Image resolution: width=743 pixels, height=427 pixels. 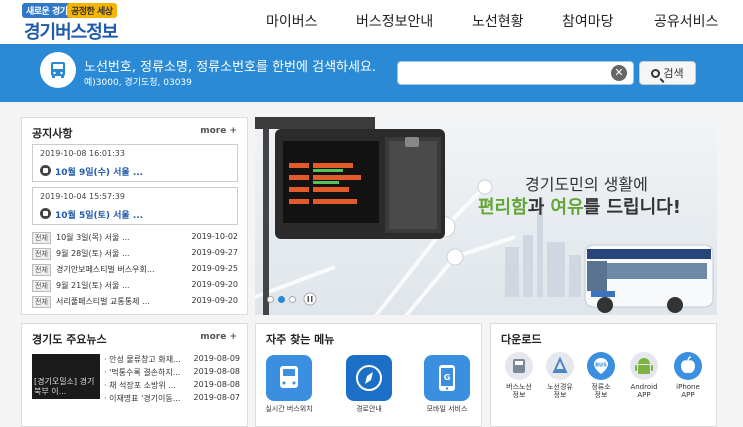 I want to click on notice-row: 전체 10월 3일(목) 서울 ... 2019-10-02, so click(x=135, y=238).